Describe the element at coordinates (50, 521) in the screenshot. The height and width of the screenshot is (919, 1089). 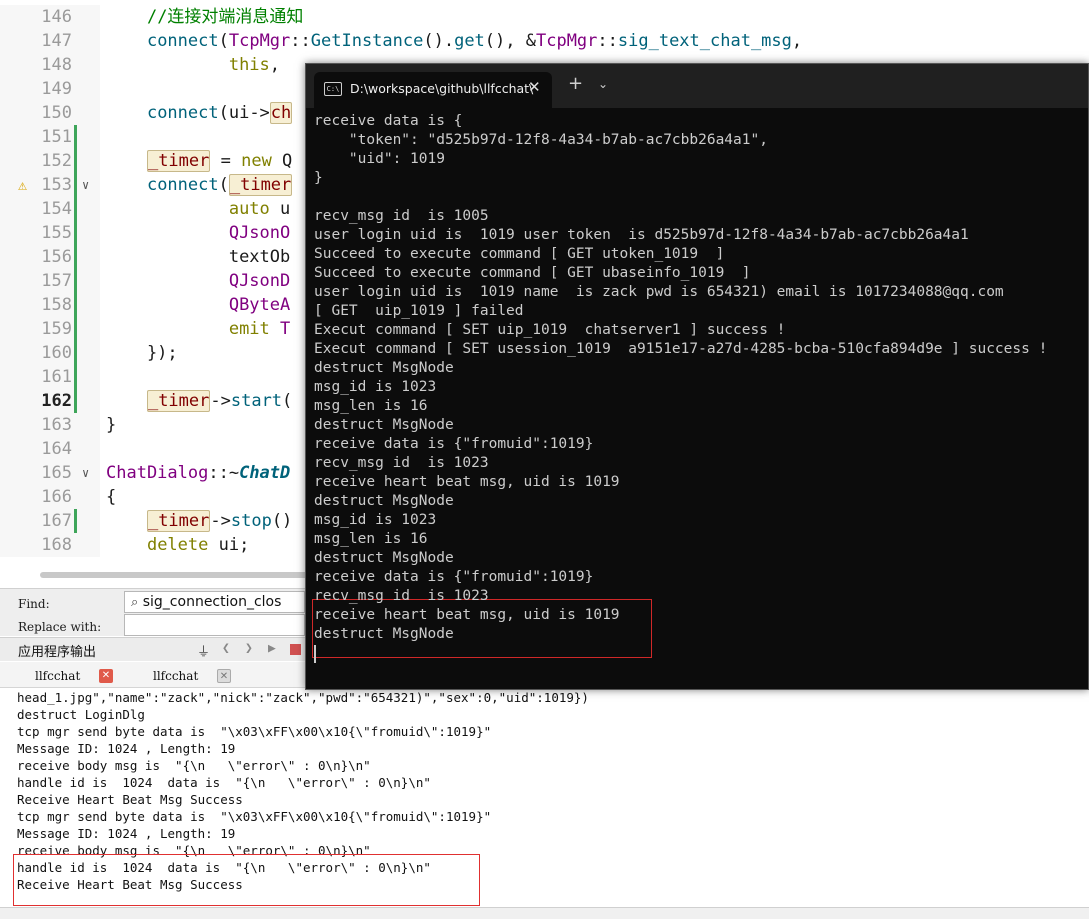
I see `line-gutter: 167` at that location.